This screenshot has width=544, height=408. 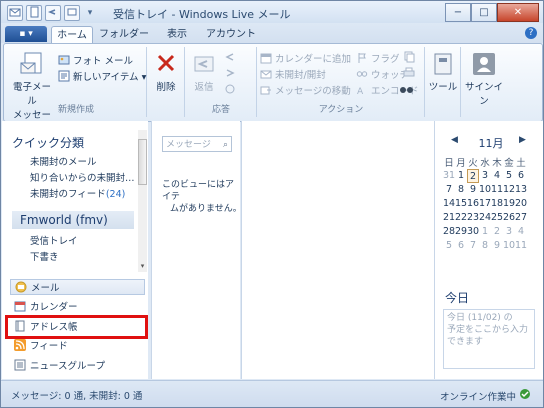 I want to click on app-menu-button: ▪ ▾, so click(x=26, y=34).